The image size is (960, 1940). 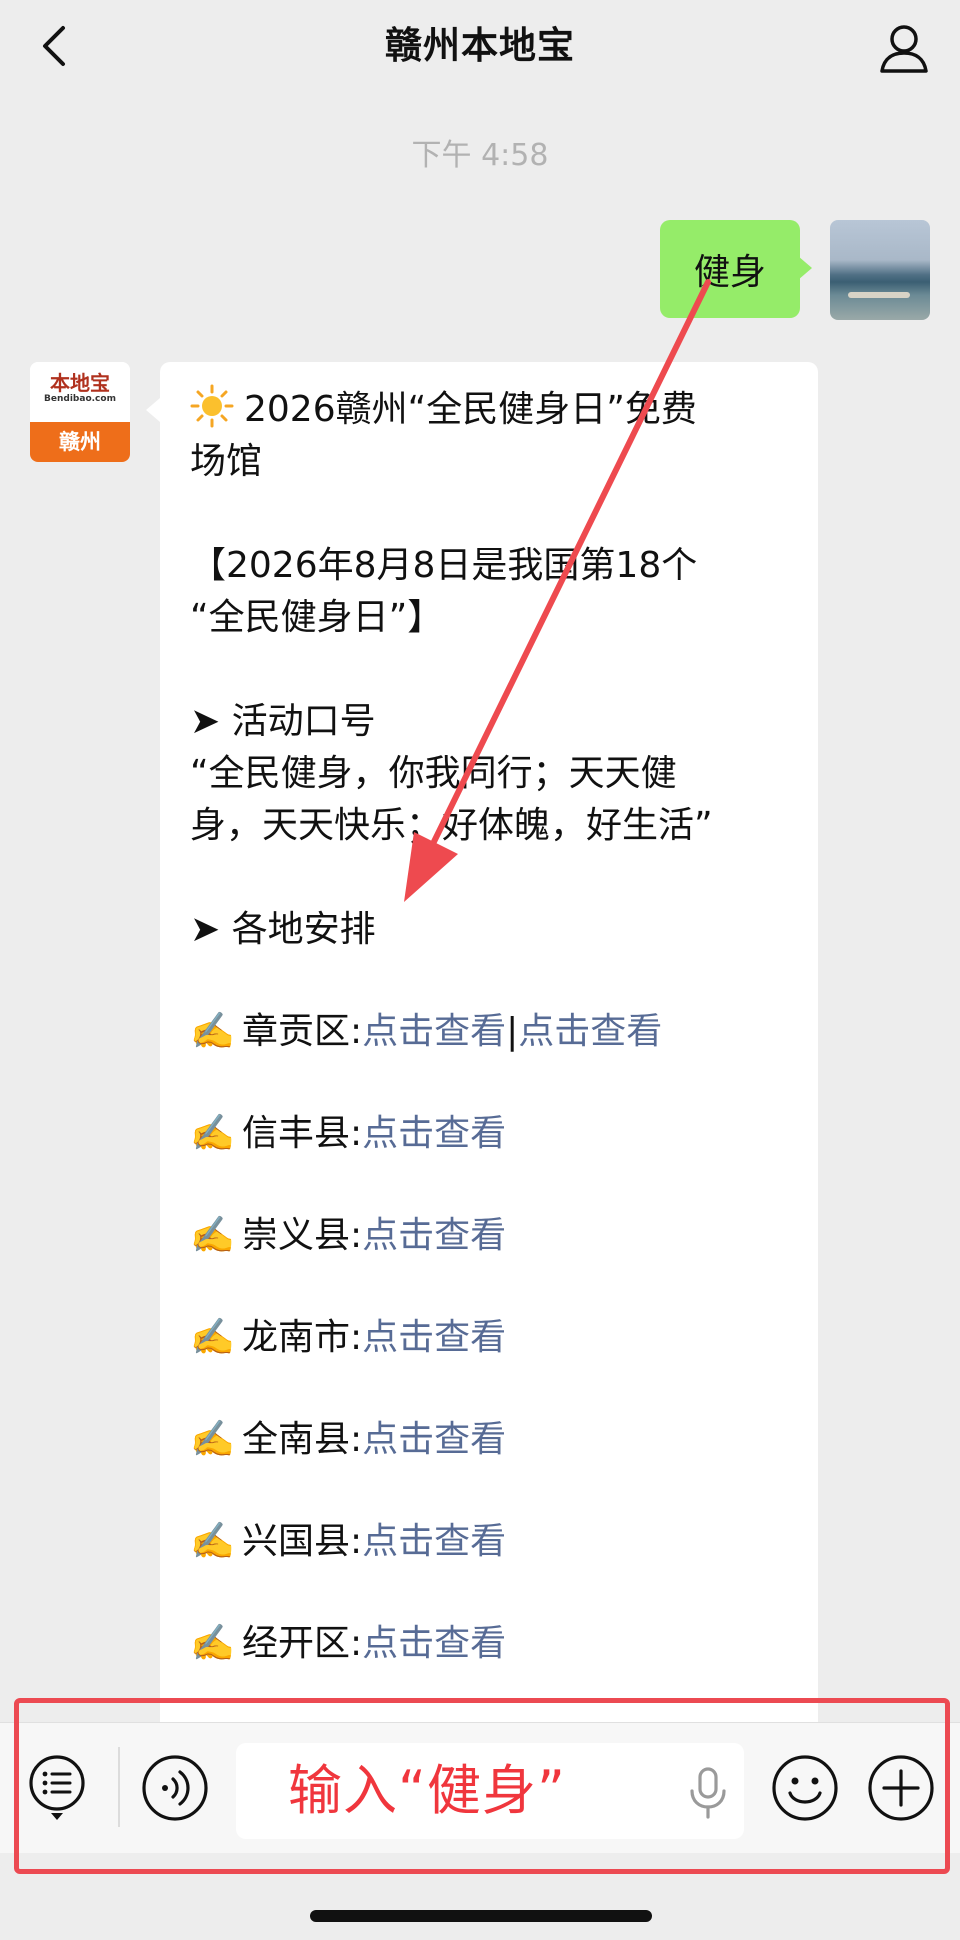 I want to click on emoji-icon, so click(x=805, y=1788).